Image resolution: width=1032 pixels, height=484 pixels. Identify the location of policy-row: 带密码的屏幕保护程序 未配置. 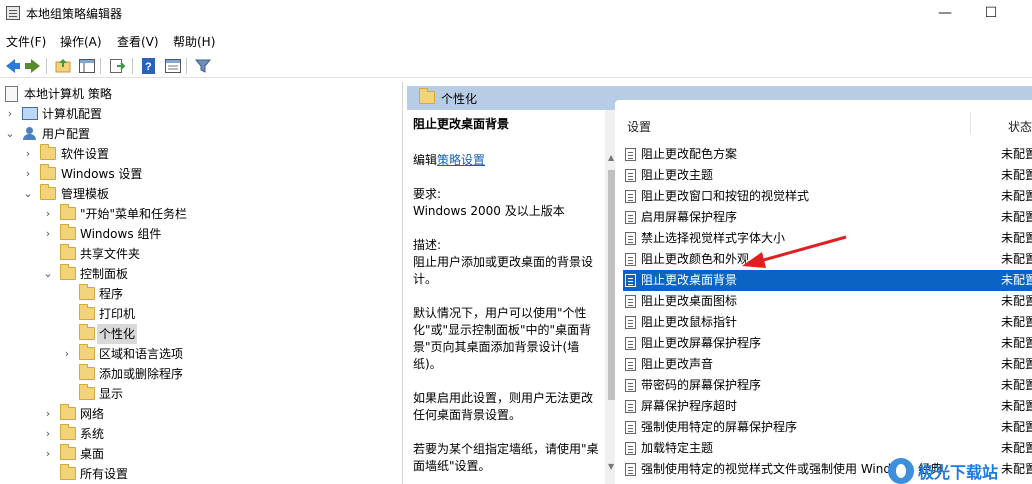
(827, 385).